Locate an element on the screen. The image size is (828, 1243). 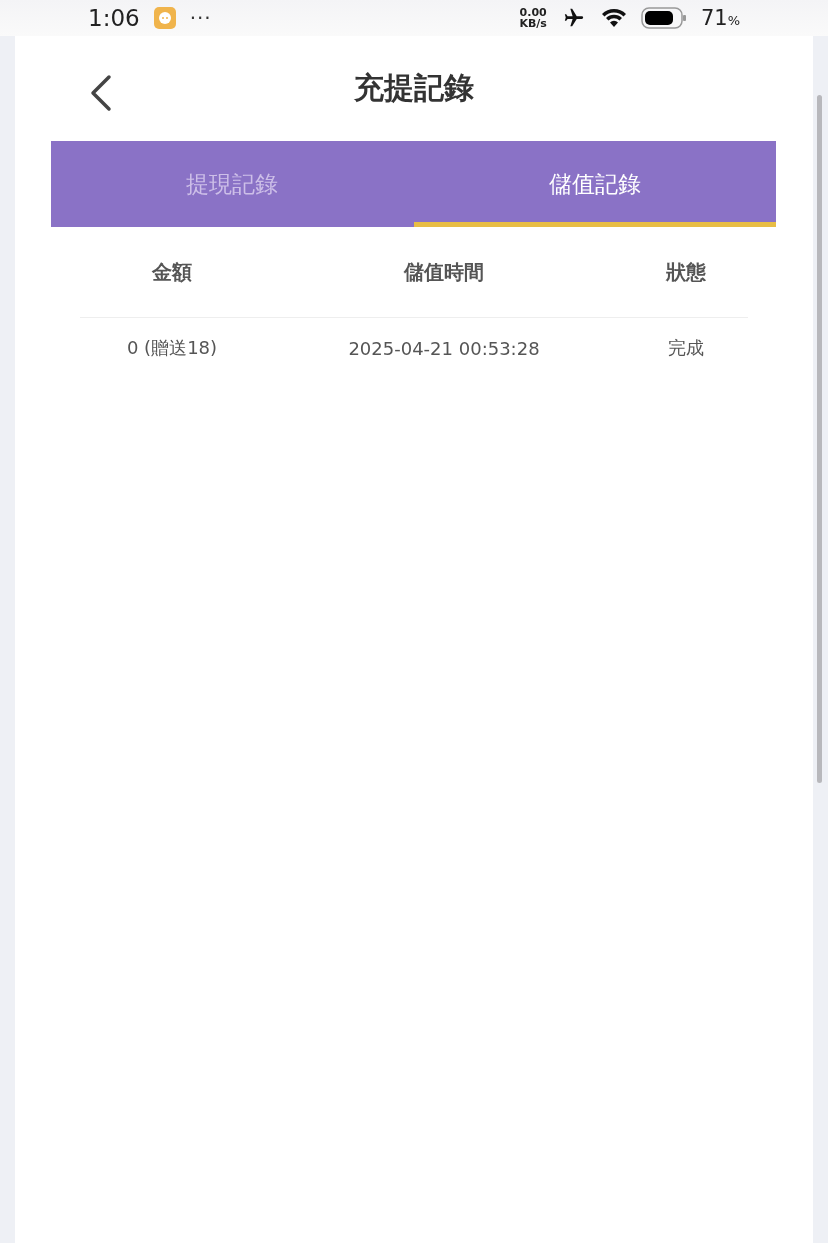
table-cell-text: 2025-04-21 00:53:28 is located at coordinates (444, 348).